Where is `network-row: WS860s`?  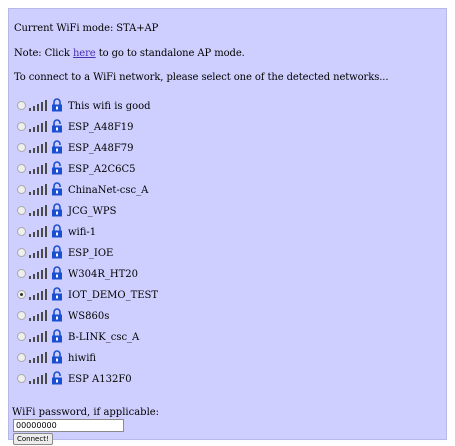 network-row: WS860s is located at coordinates (63, 315).